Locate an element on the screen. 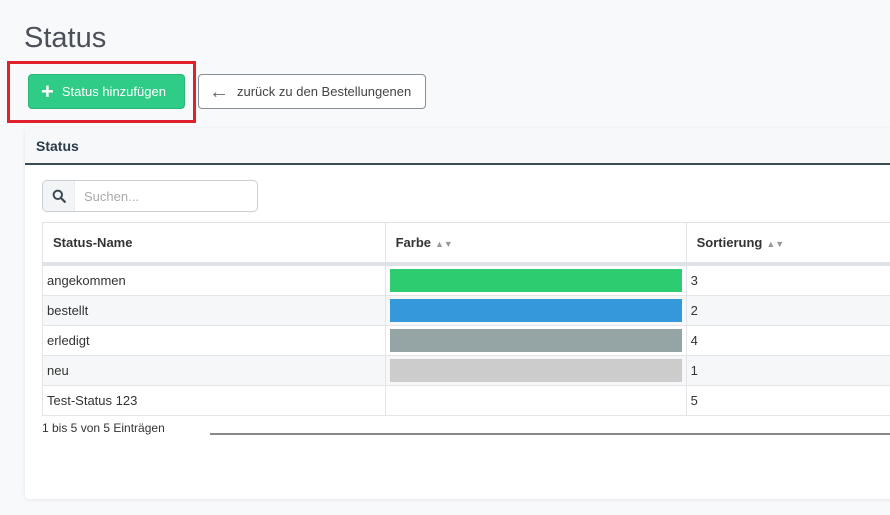  table-row: erledigt 4 is located at coordinates (466, 340).